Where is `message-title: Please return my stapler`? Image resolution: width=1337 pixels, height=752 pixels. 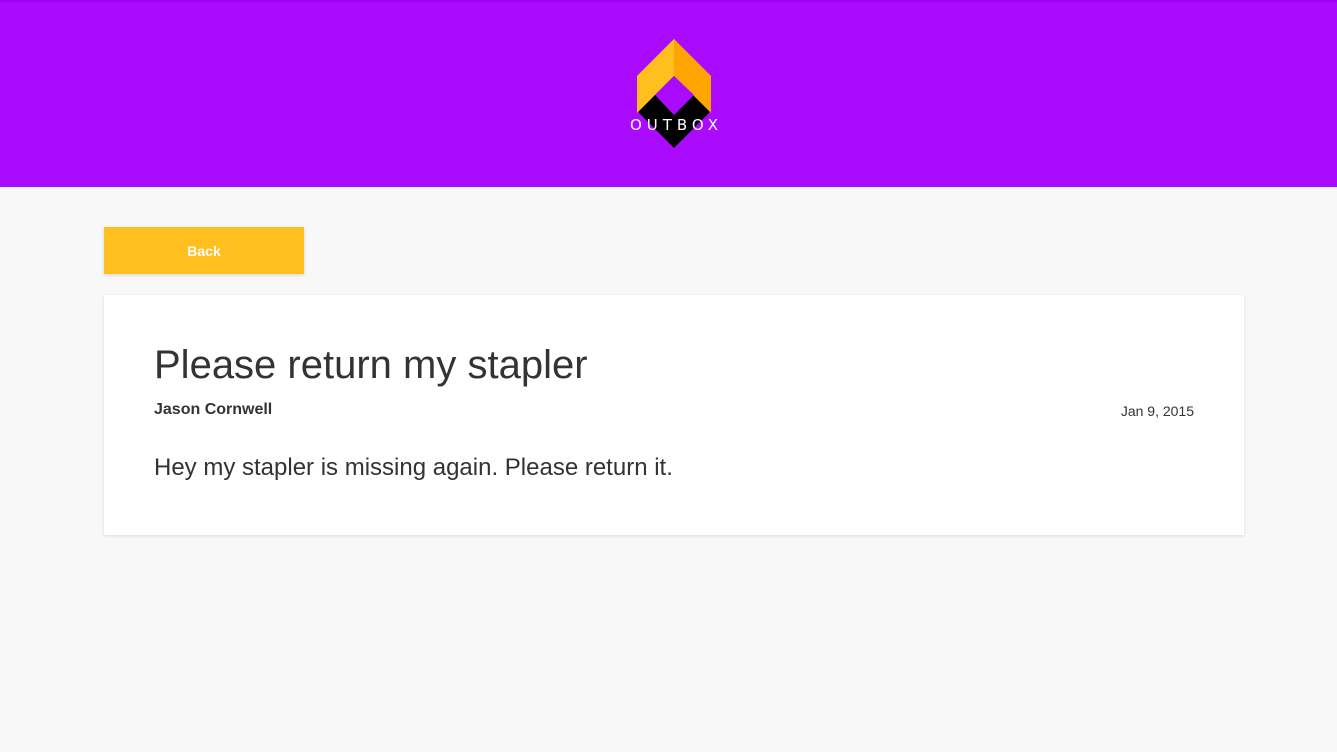
message-title: Please return my stapler is located at coordinates (371, 365).